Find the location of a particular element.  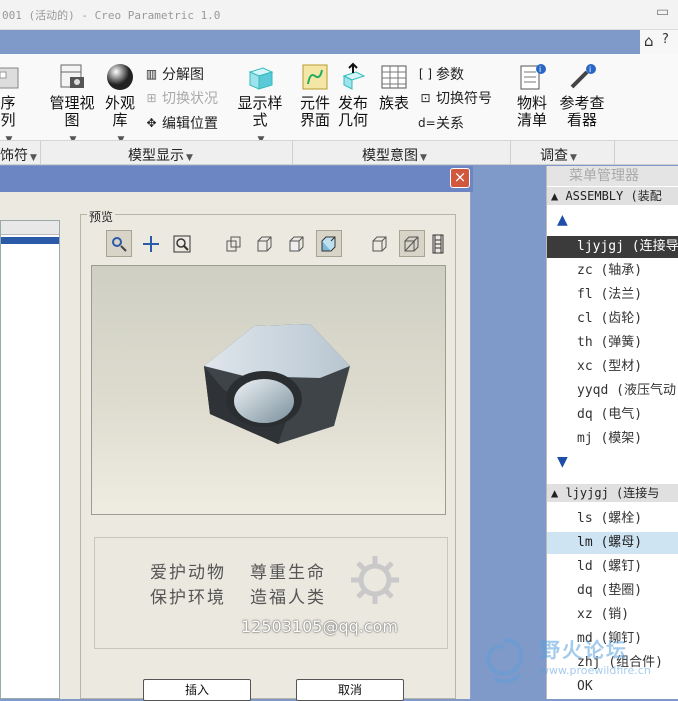

toggle-symbol-button: ⊡ 切换符号 is located at coordinates (455, 98).